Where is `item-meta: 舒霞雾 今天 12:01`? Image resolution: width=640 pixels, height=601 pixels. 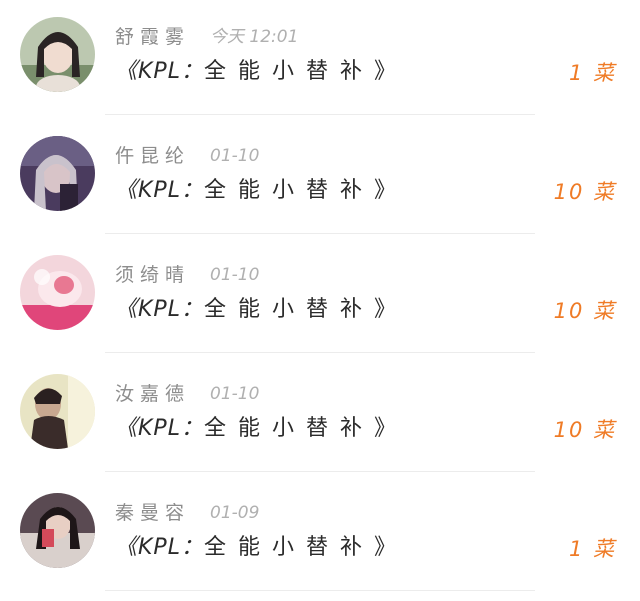 item-meta: 舒霞雾 今天 12:01 is located at coordinates (206, 33).